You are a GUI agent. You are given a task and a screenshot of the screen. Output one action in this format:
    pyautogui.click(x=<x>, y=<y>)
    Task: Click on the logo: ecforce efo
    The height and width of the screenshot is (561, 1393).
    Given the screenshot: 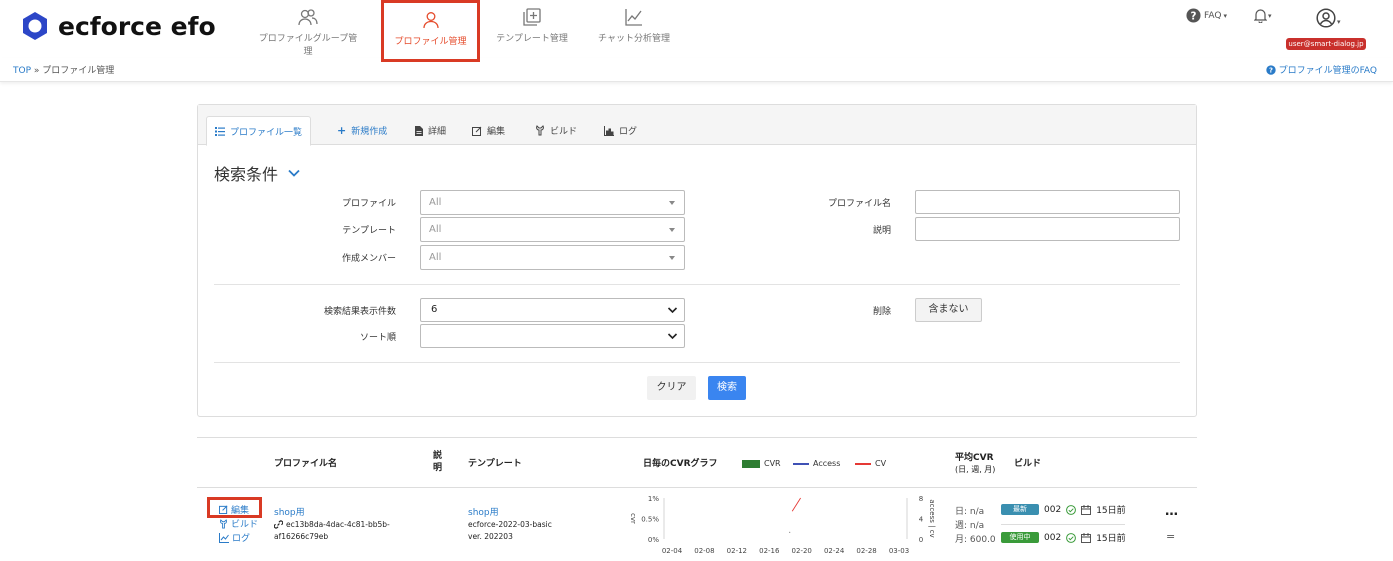 What is the action you would take?
    pyautogui.click(x=118, y=26)
    